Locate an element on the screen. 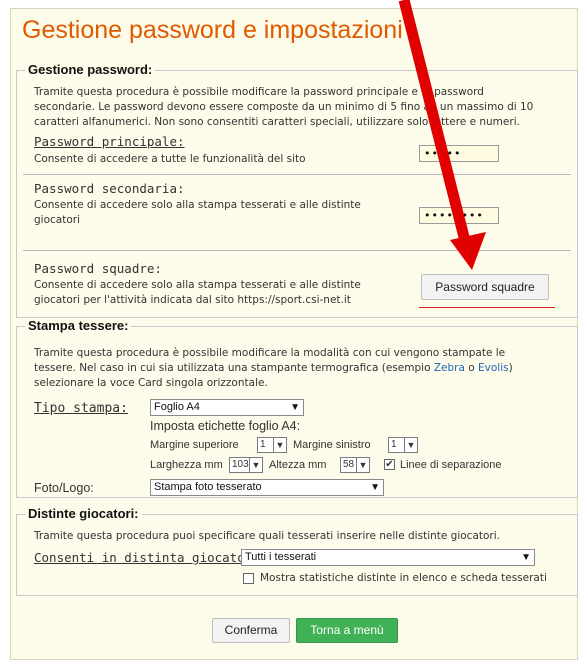  annotation-arrow-icon is located at coordinates (442, 135).